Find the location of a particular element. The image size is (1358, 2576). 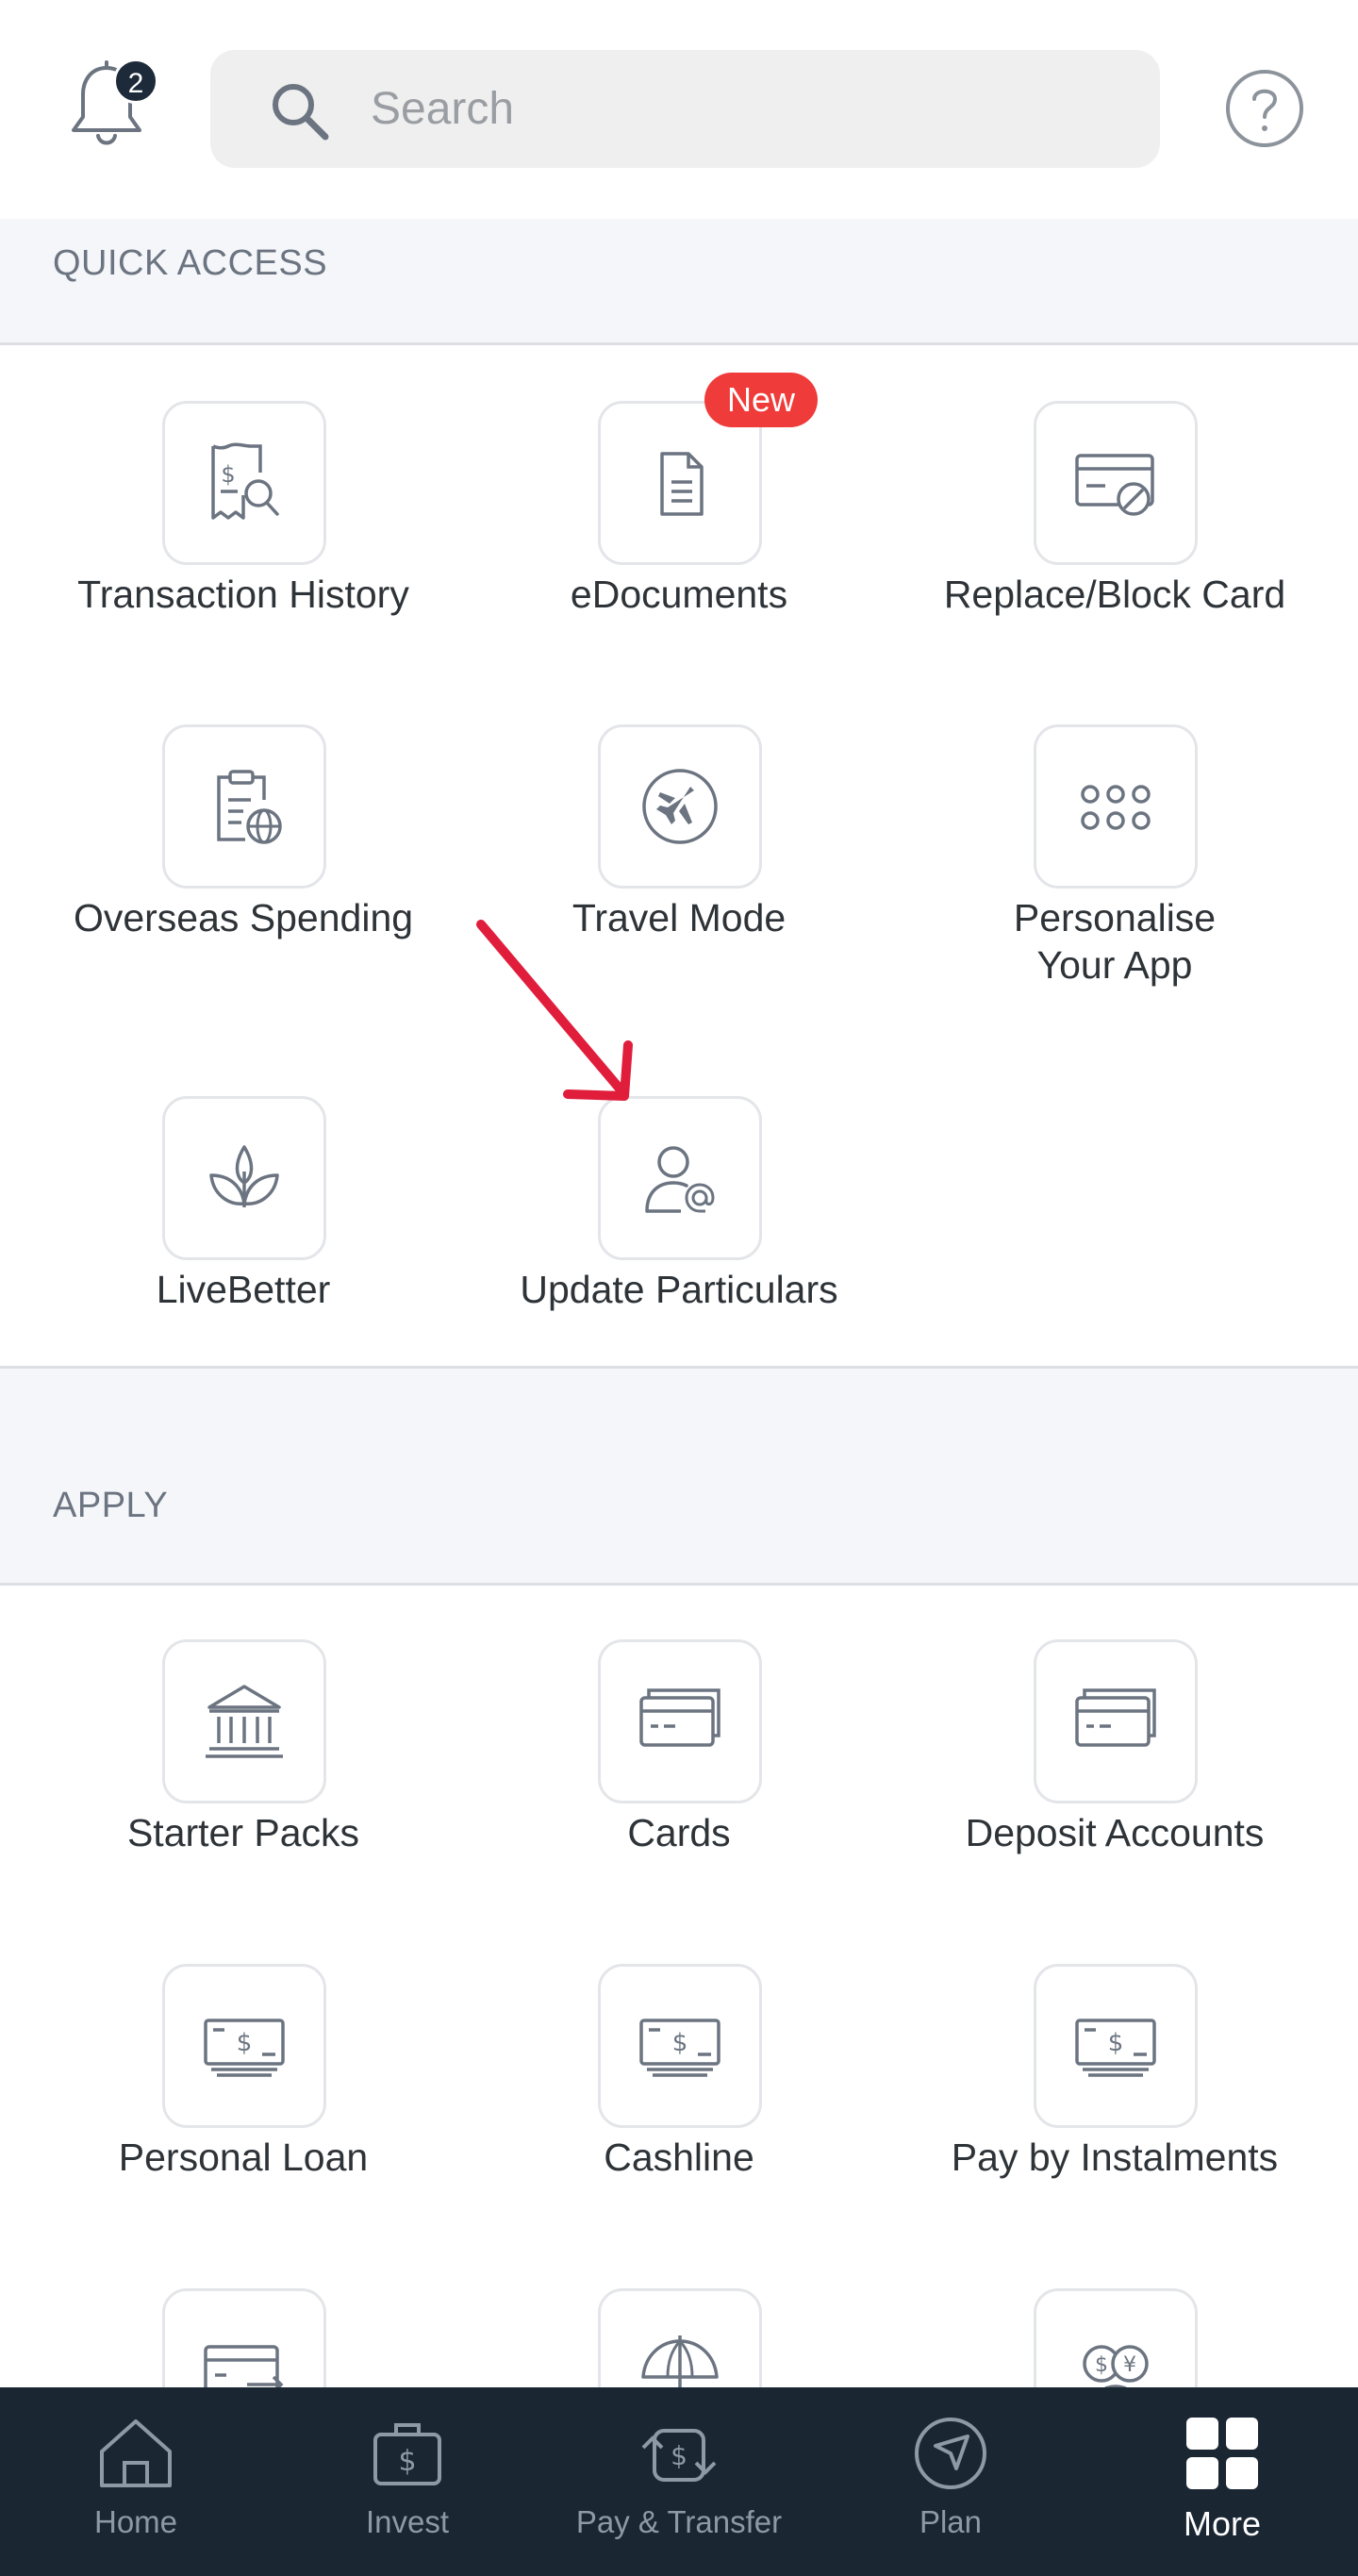

tile-label: Personal Loan is located at coordinates (244, 2157).